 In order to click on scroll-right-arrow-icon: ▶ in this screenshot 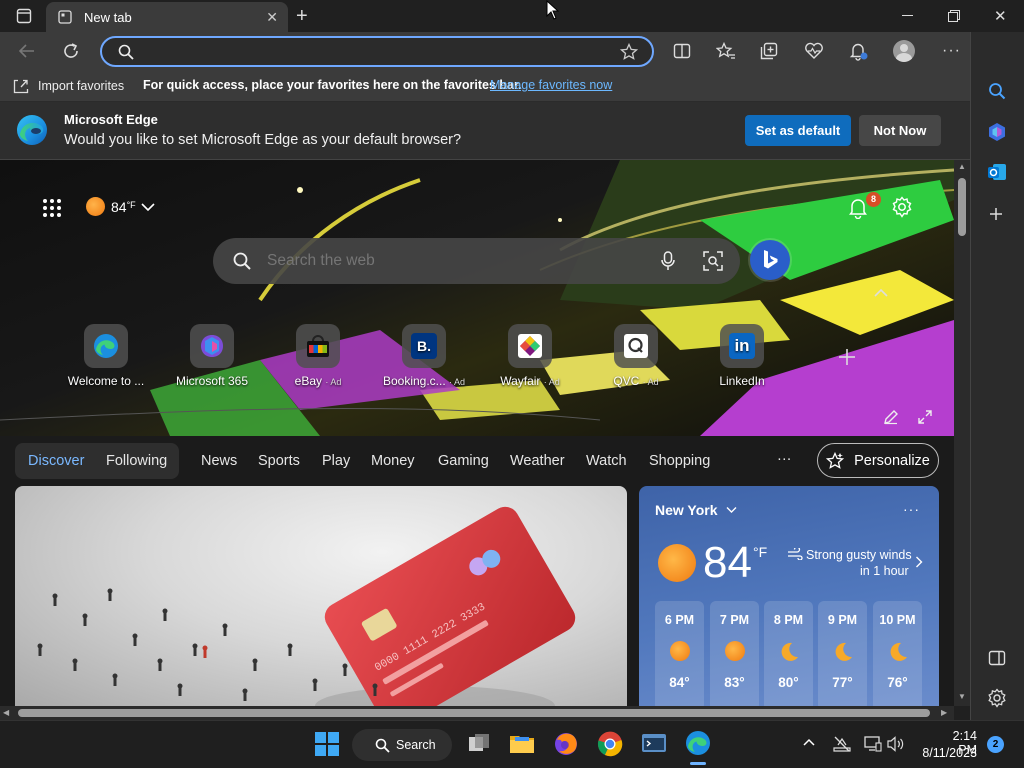, I will do `click(944, 712)`.